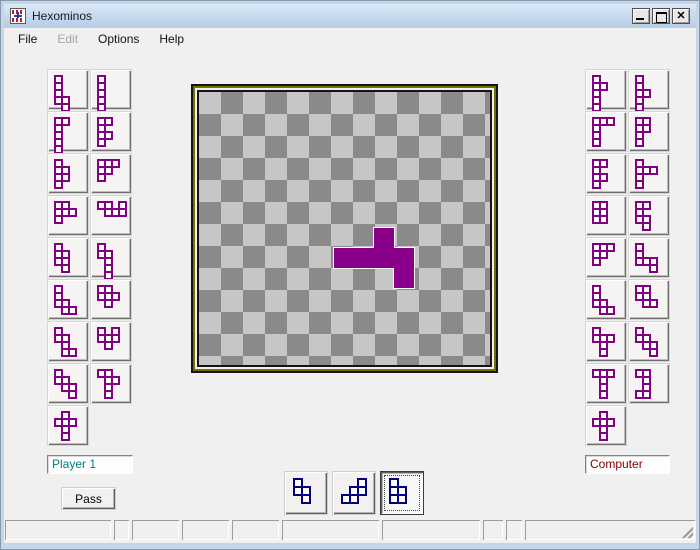  Describe the element at coordinates (640, 19) in the screenshot. I see `minimize-icon` at that location.